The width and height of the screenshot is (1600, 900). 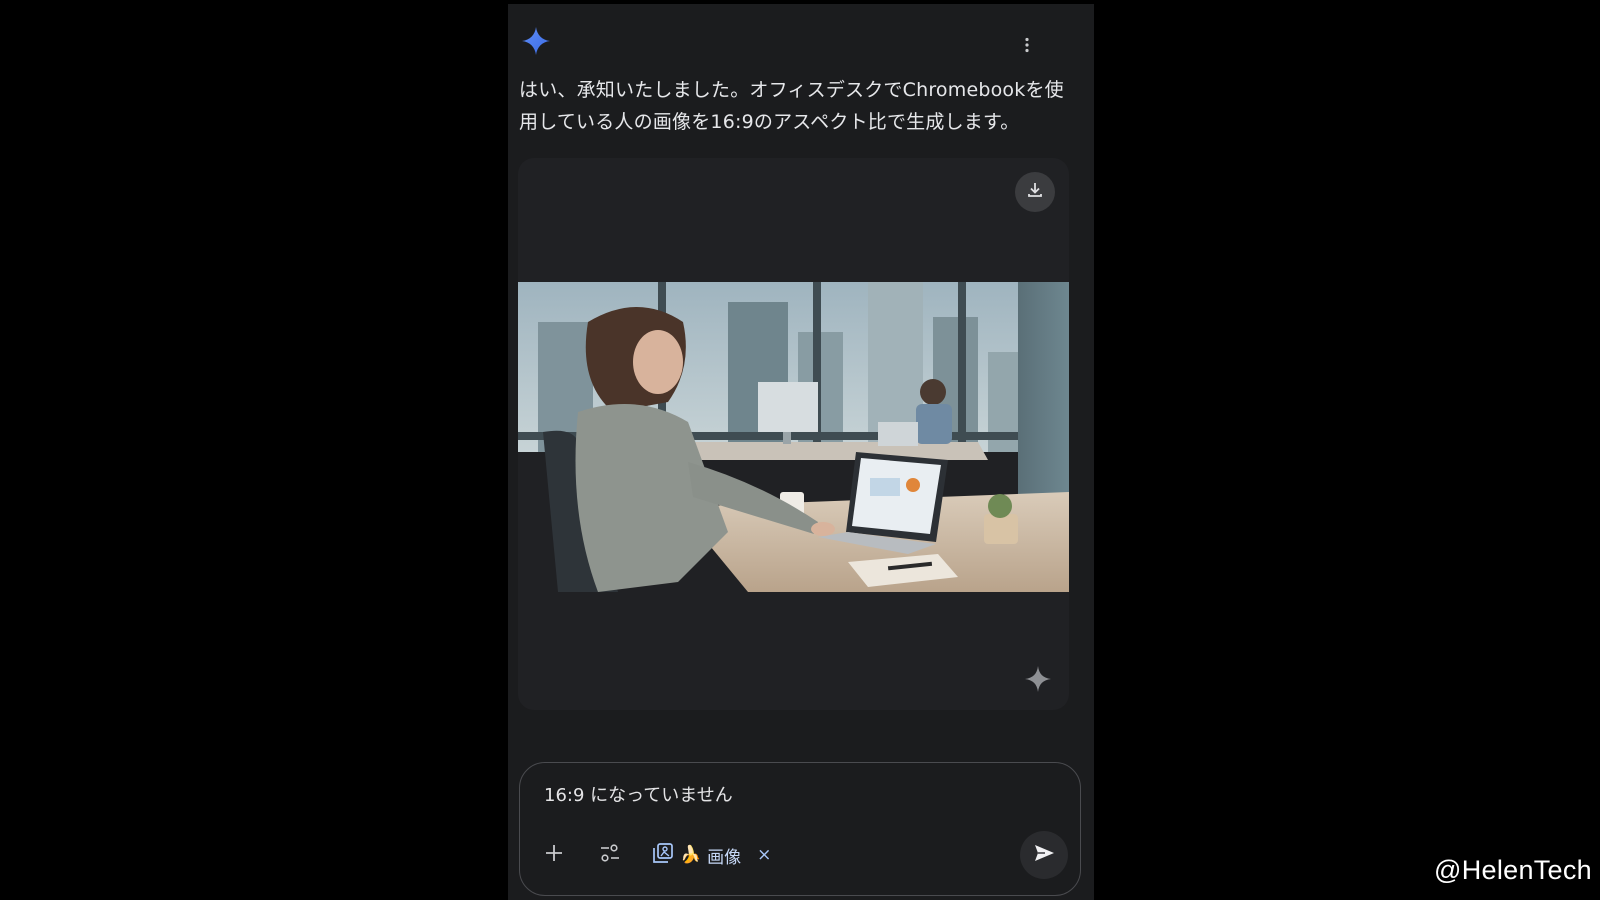 What do you see at coordinates (536, 41) in the screenshot?
I see `gemini-sparkle-icon` at bounding box center [536, 41].